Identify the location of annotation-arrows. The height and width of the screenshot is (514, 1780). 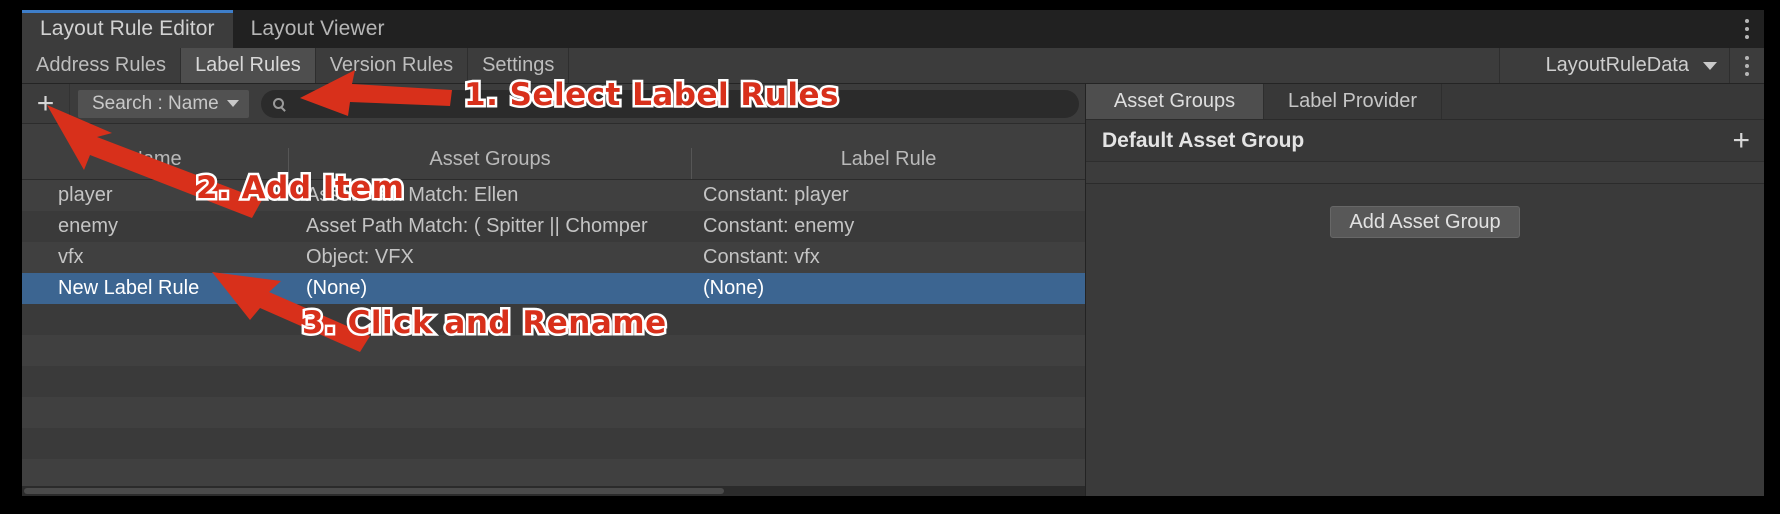
(249, 211).